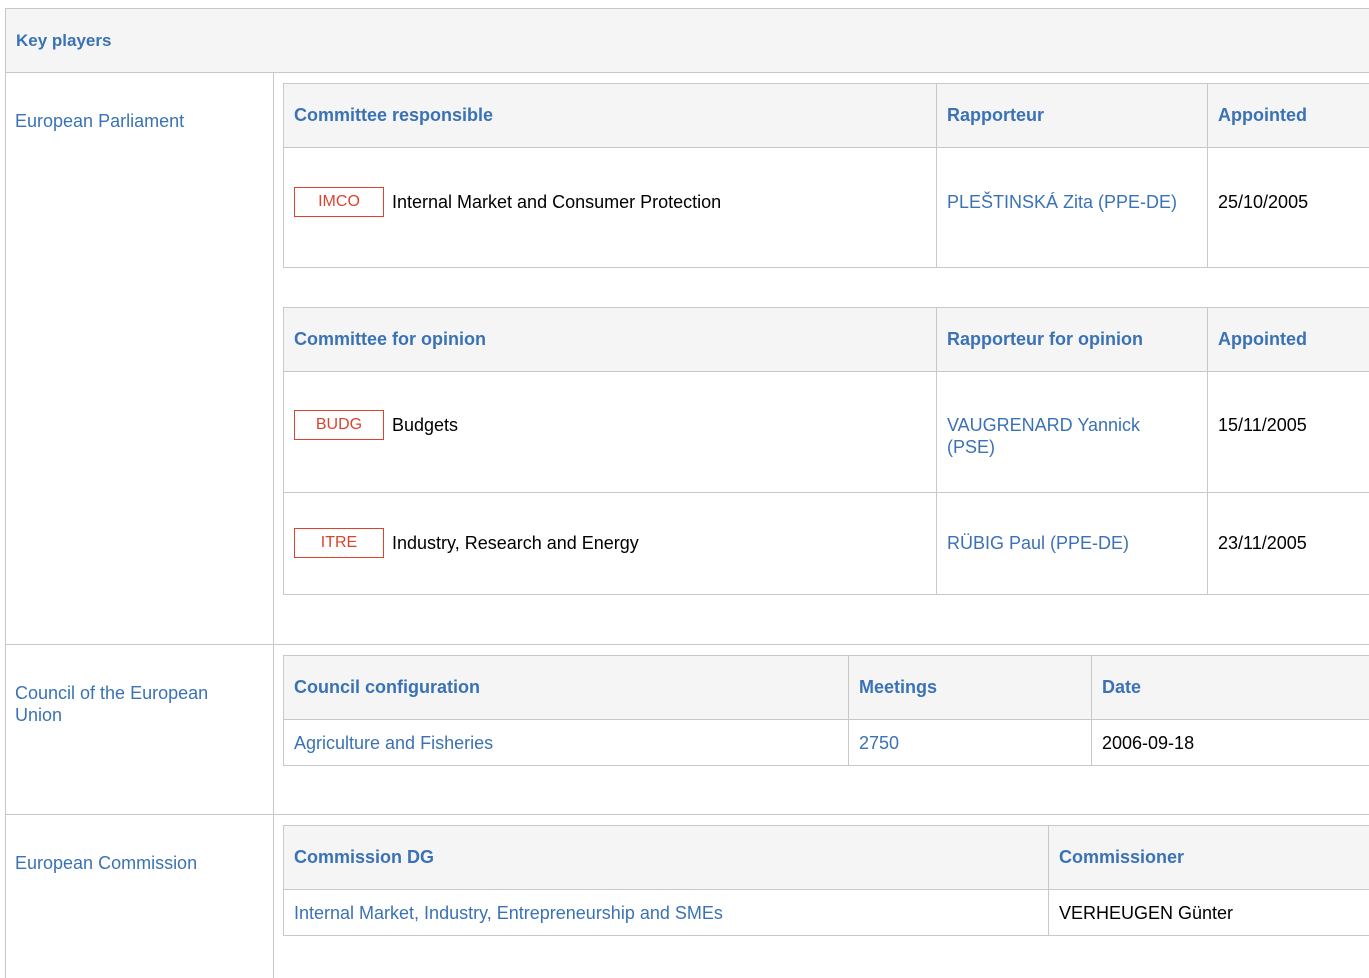 This screenshot has width=1369, height=978. What do you see at coordinates (879, 743) in the screenshot?
I see `meeting-number-link: 2750` at bounding box center [879, 743].